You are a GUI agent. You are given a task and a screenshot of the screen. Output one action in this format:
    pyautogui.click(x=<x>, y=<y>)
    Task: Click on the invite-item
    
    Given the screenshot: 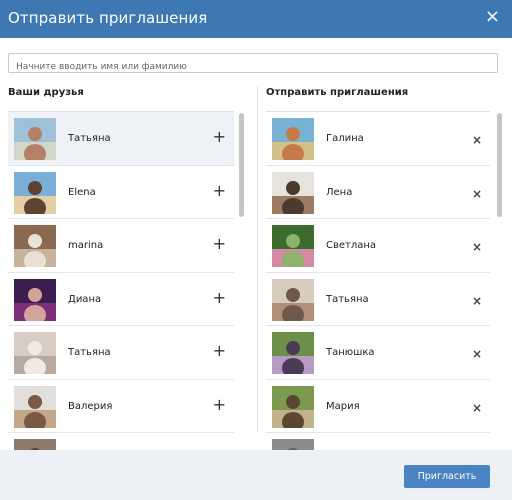 What is the action you would take?
    pyautogui.click(x=378, y=442)
    